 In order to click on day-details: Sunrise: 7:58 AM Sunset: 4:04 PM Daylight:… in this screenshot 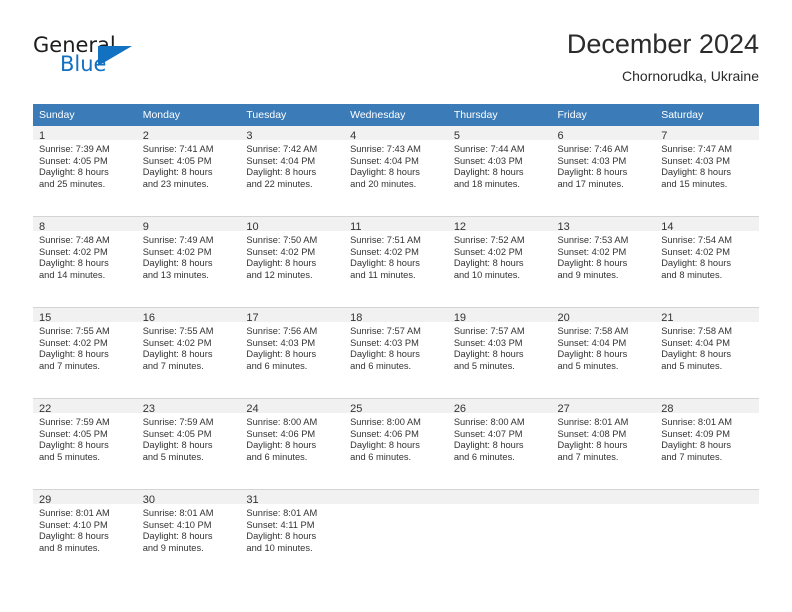, I will do `click(707, 347)`.